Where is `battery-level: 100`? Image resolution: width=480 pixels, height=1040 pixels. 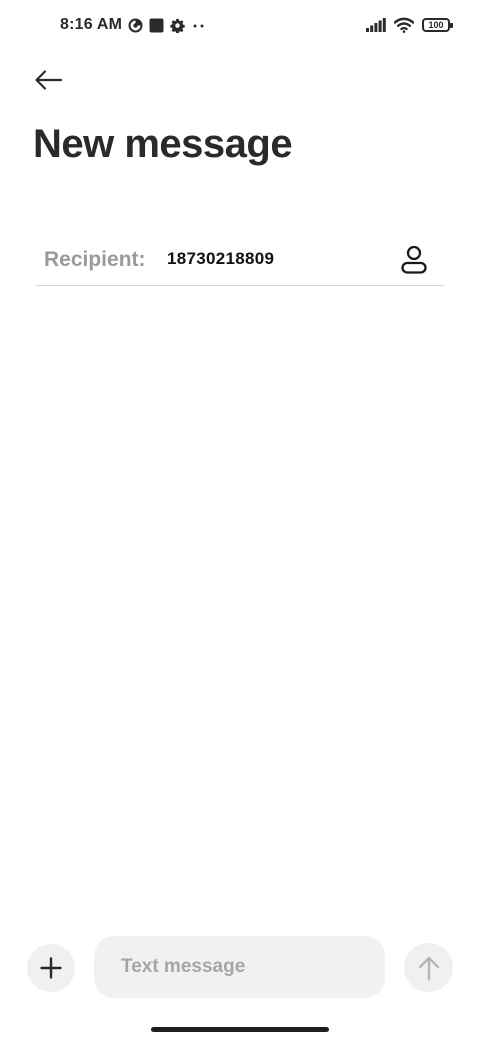
battery-level: 100 is located at coordinates (436, 25).